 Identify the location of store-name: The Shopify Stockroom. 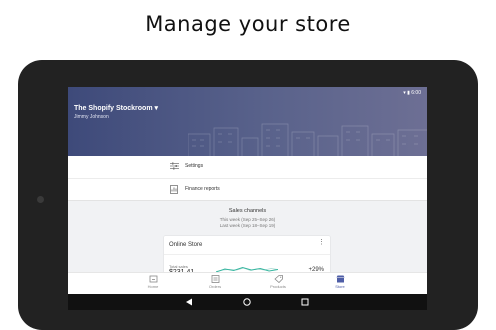
(113, 108).